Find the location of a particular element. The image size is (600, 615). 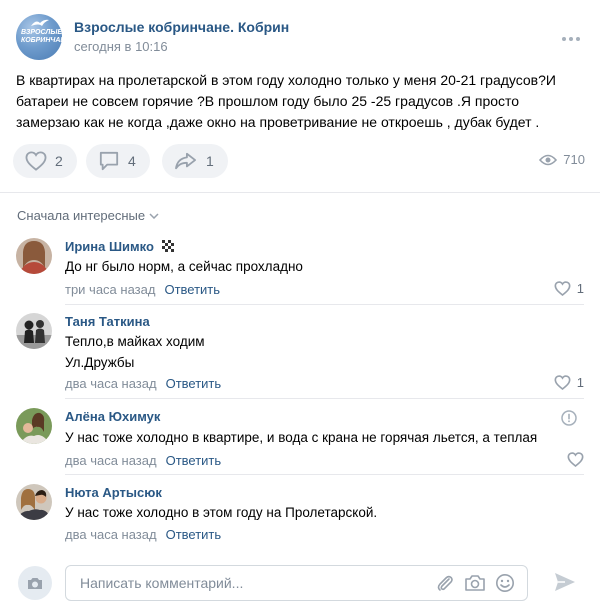

views-count: 710 is located at coordinates (574, 159).